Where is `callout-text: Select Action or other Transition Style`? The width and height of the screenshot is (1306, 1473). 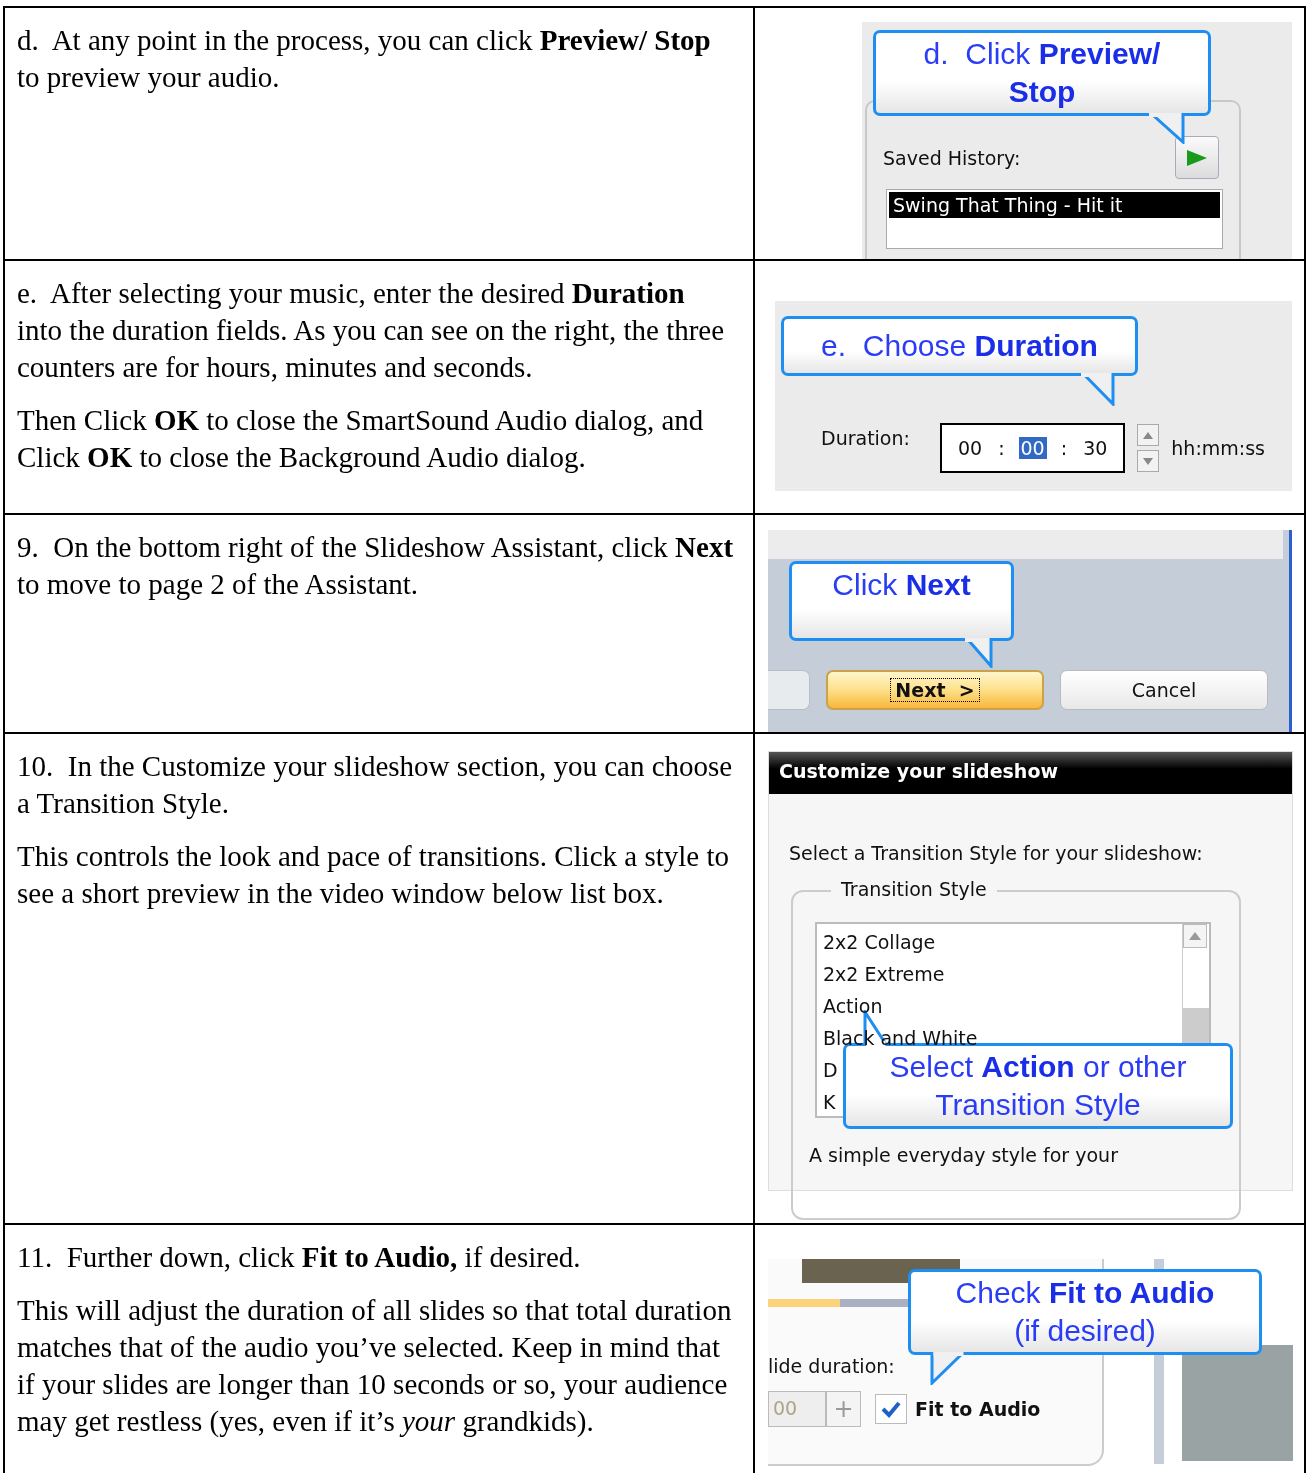 callout-text: Select Action or other Transition Style is located at coordinates (1038, 1085).